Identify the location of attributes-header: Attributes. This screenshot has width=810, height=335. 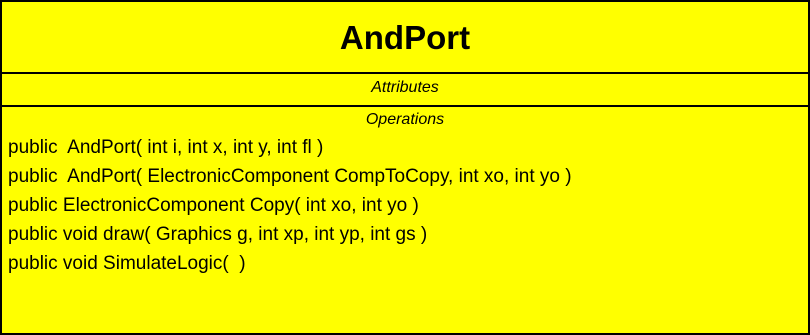
(405, 90).